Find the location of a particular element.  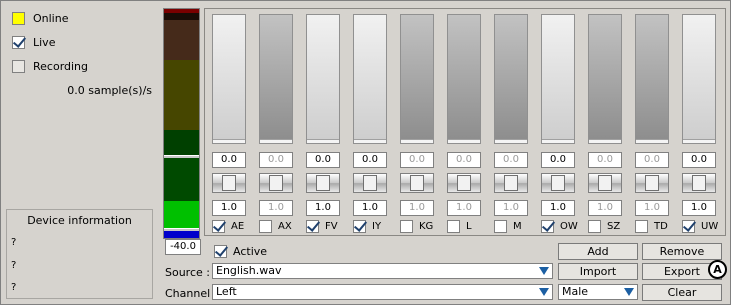

channel-strip: 0.0 1.0 SZ is located at coordinates (605, 122).